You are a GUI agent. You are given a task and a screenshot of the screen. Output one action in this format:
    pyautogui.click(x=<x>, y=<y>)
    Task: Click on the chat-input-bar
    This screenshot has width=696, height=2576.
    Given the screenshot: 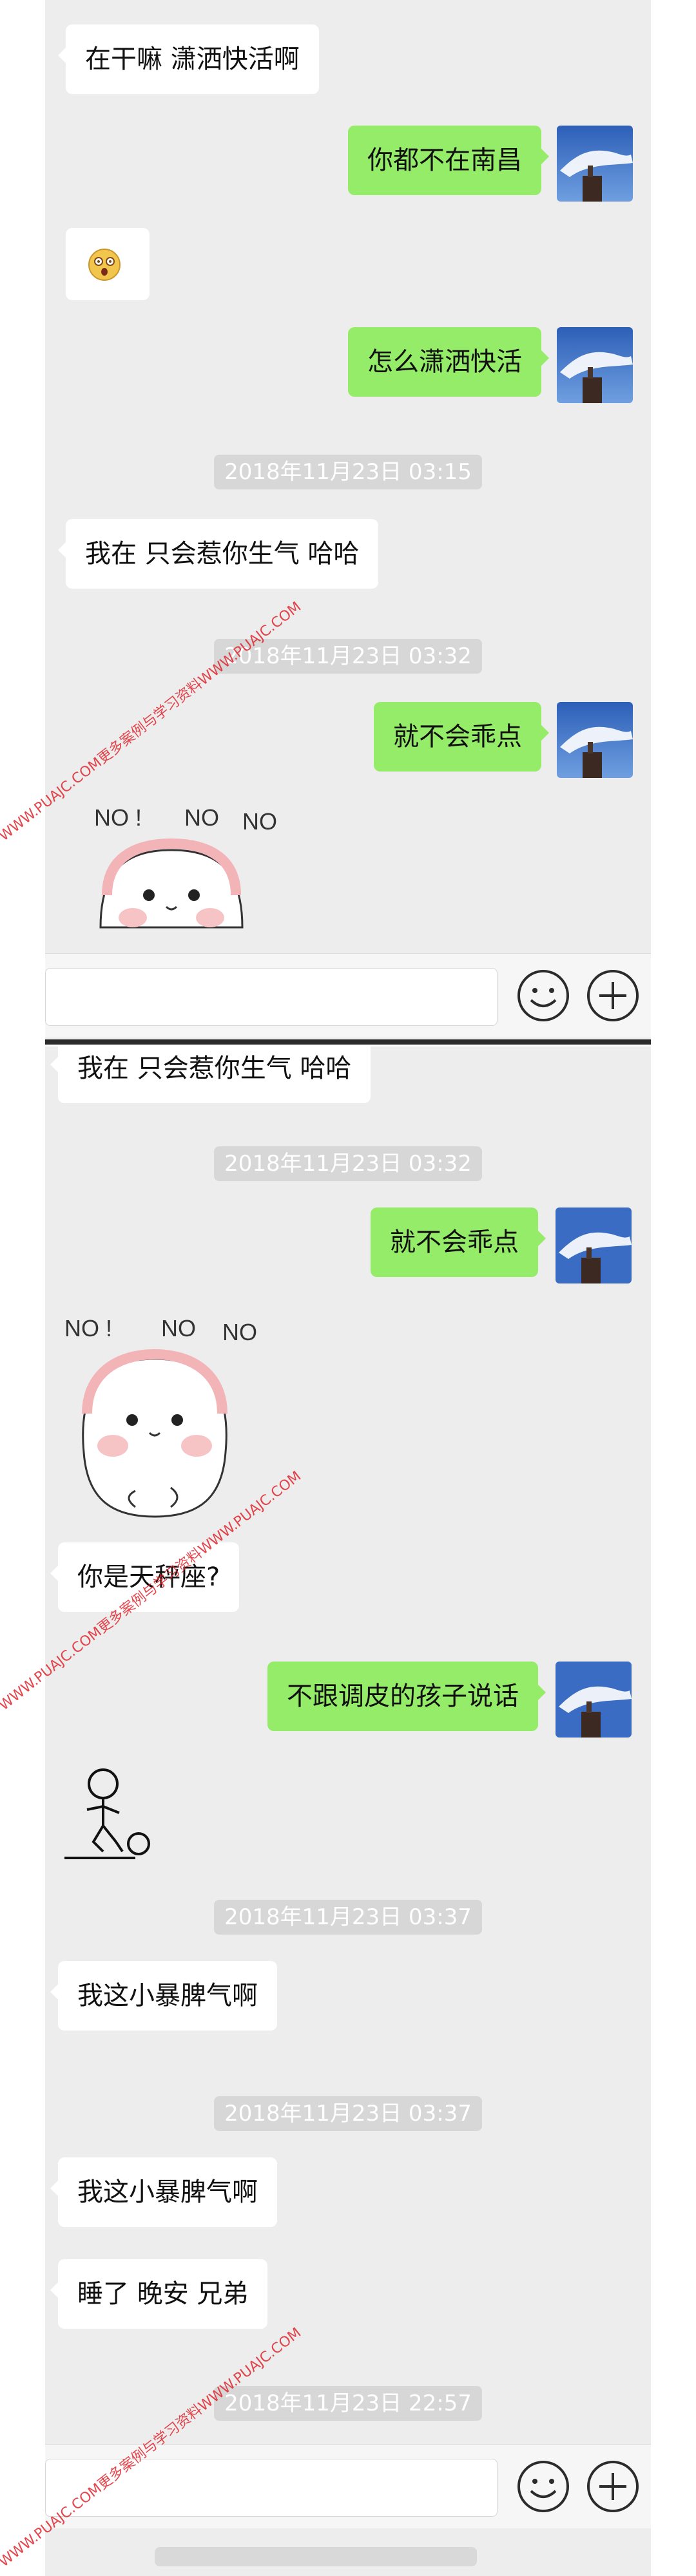 What is the action you would take?
    pyautogui.click(x=348, y=995)
    